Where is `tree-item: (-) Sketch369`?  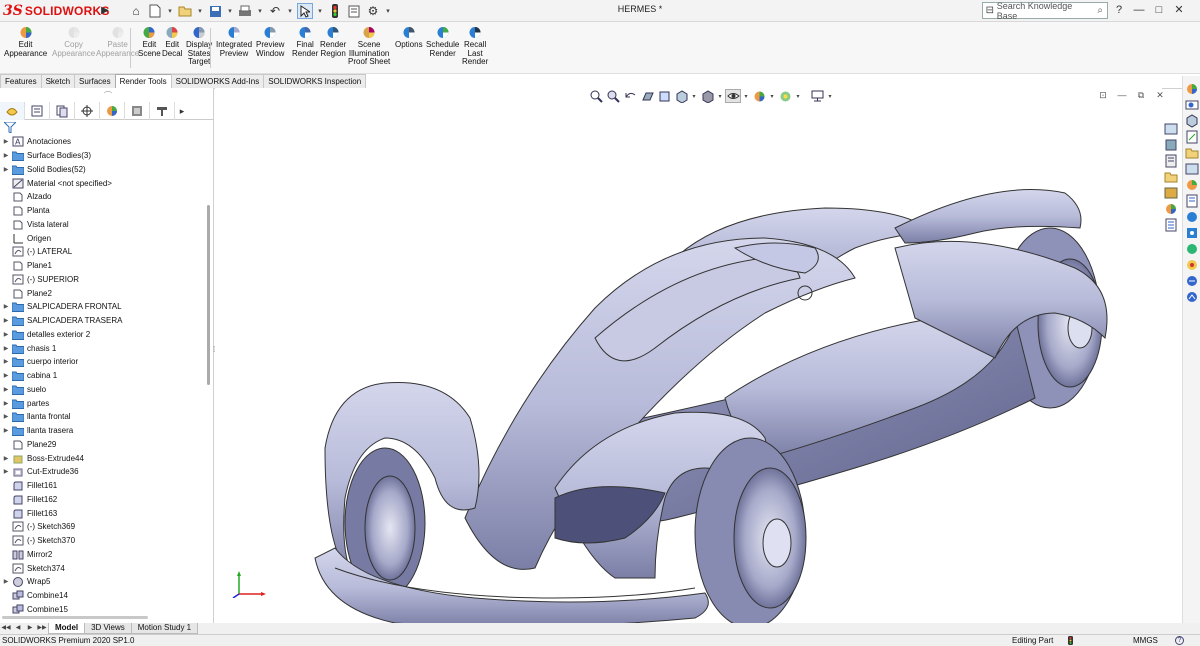
tree-item: (-) Sketch369 is located at coordinates (103, 527).